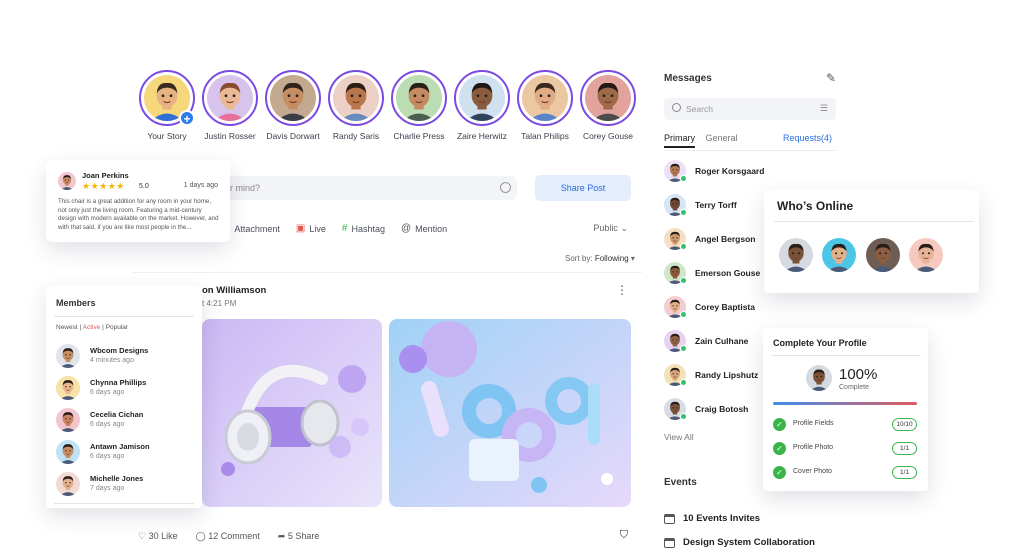 Image resolution: width=1031 pixels, height=557 pixels. What do you see at coordinates (709, 307) in the screenshot?
I see `contact-item: Corey Baptista` at bounding box center [709, 307].